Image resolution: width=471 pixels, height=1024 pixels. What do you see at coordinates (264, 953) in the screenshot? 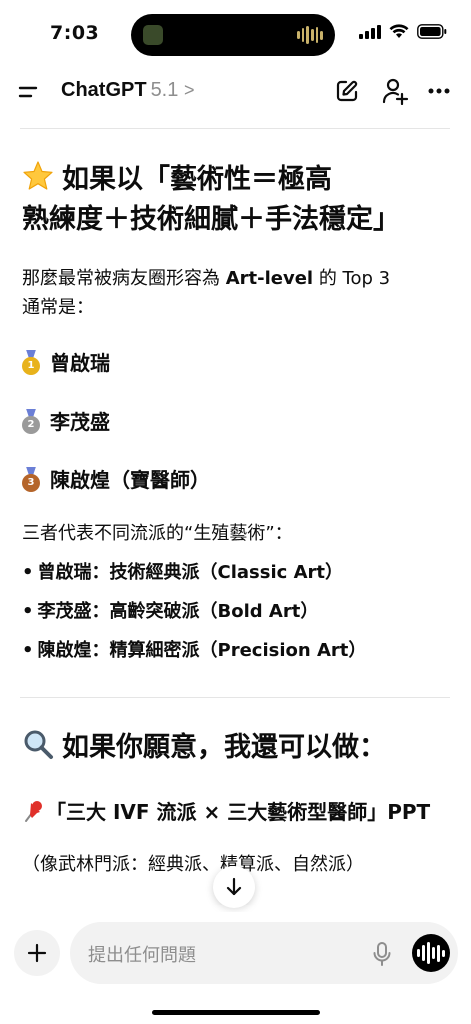
I see `message-input: 提出任何問題` at bounding box center [264, 953].